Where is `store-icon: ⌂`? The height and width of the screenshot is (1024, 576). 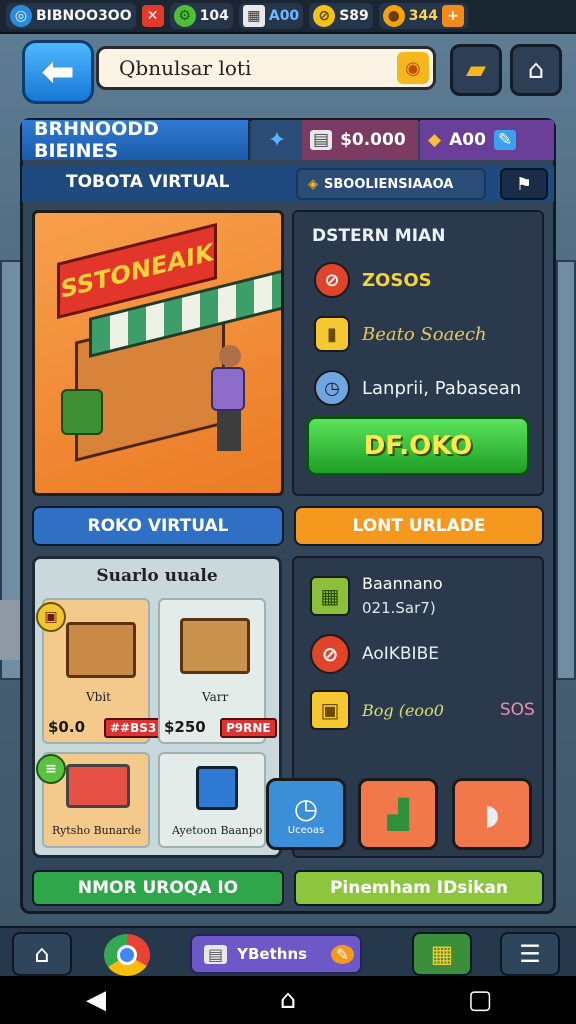 store-icon: ⌂ is located at coordinates (536, 70).